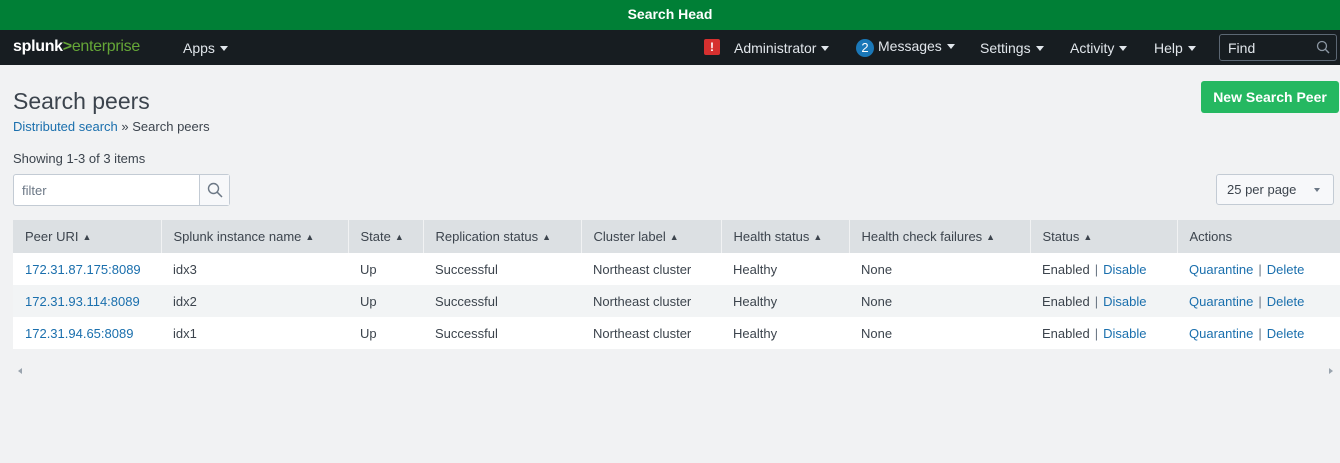 The width and height of the screenshot is (1340, 463). What do you see at coordinates (67, 46) in the screenshot?
I see `logo-mark: >` at bounding box center [67, 46].